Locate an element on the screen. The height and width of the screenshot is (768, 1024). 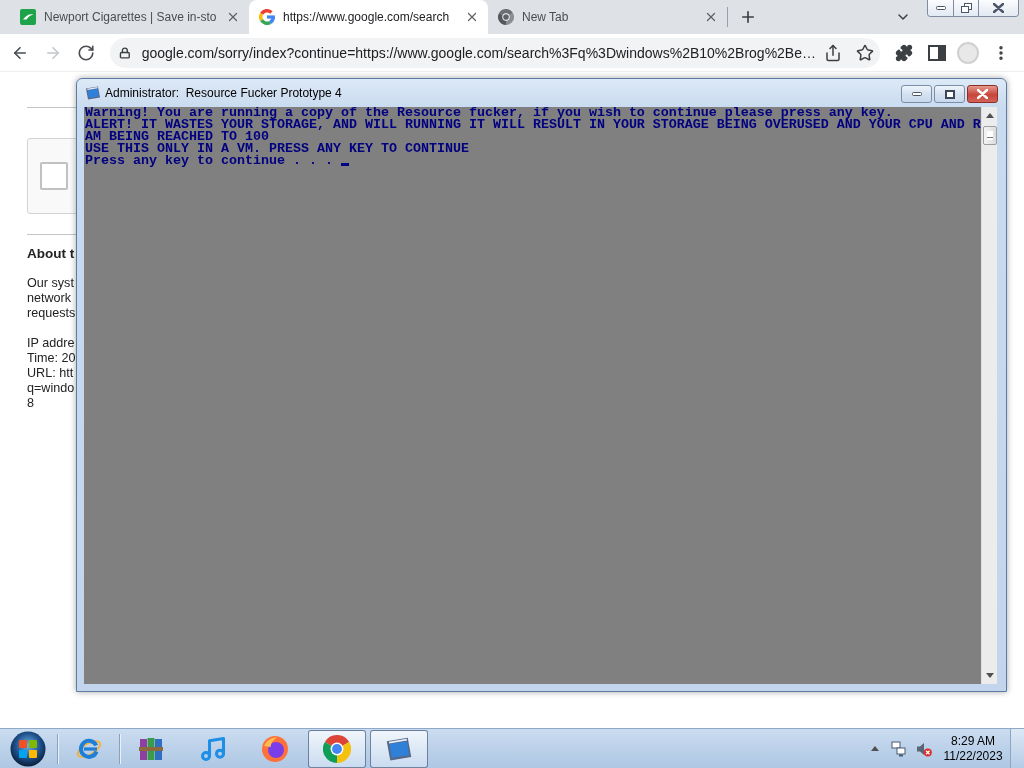
lock-icon is located at coordinates (125, 52).